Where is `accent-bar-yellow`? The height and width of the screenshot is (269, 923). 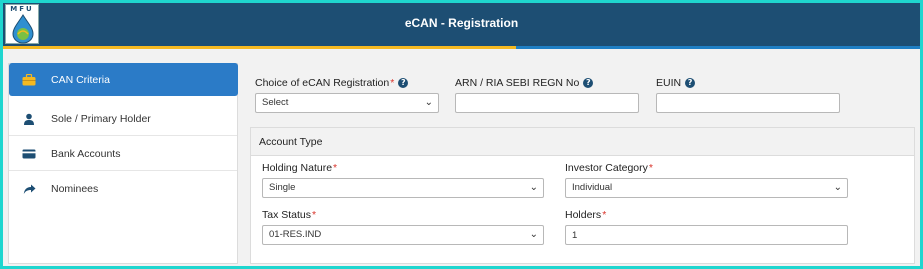 accent-bar-yellow is located at coordinates (259, 47).